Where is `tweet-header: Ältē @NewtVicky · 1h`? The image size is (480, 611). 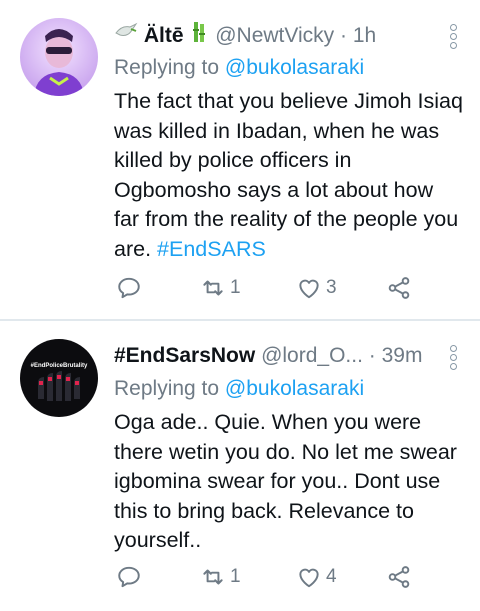 tweet-header: Ältē @NewtVicky · 1h is located at coordinates (279, 35).